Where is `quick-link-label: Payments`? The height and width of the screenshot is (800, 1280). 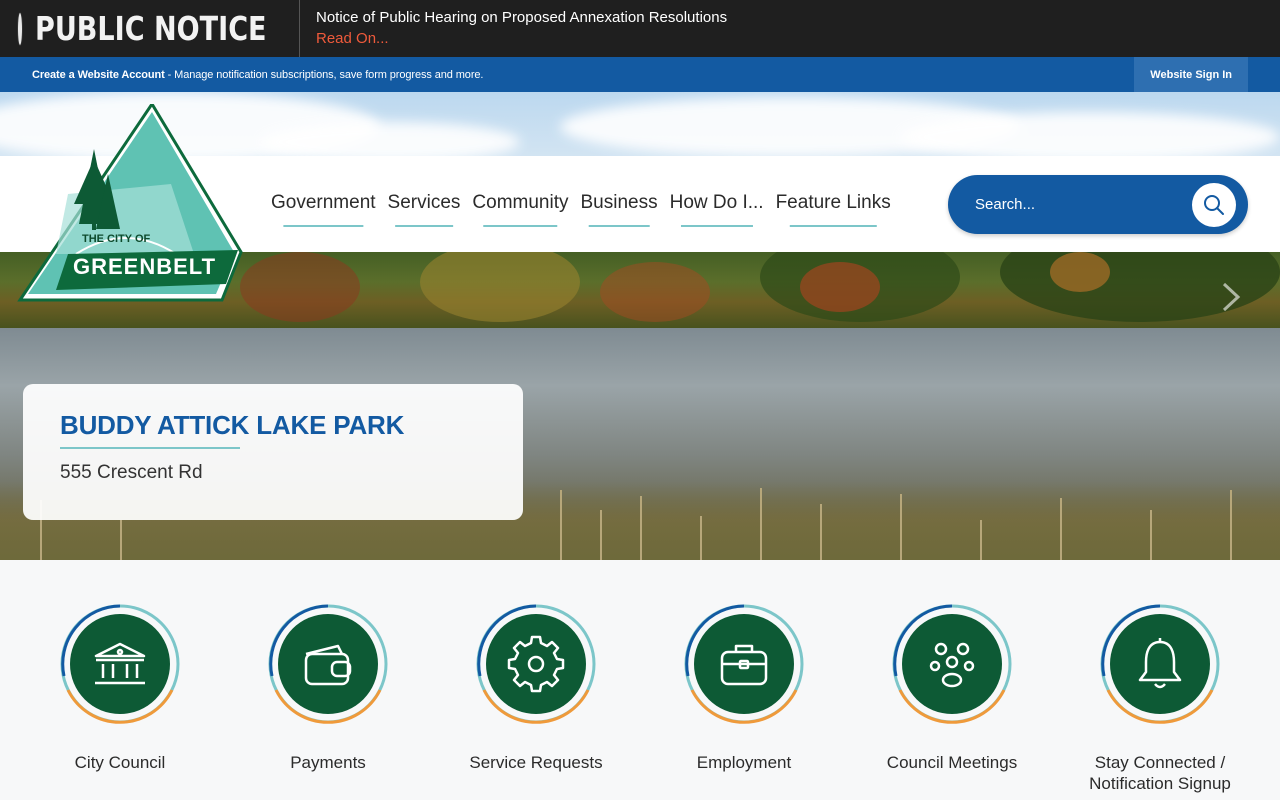
quick-link-label: Payments is located at coordinates (328, 762).